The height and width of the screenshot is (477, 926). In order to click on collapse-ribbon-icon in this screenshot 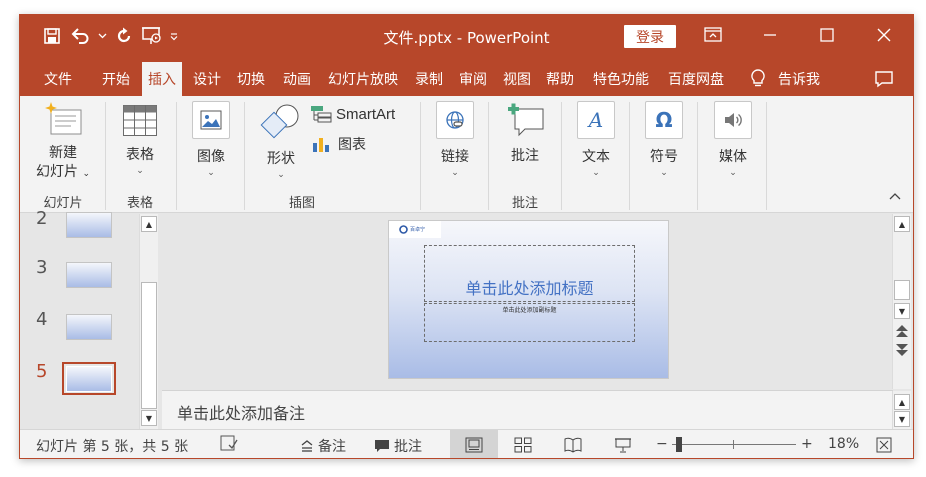, I will do `click(895, 200)`.